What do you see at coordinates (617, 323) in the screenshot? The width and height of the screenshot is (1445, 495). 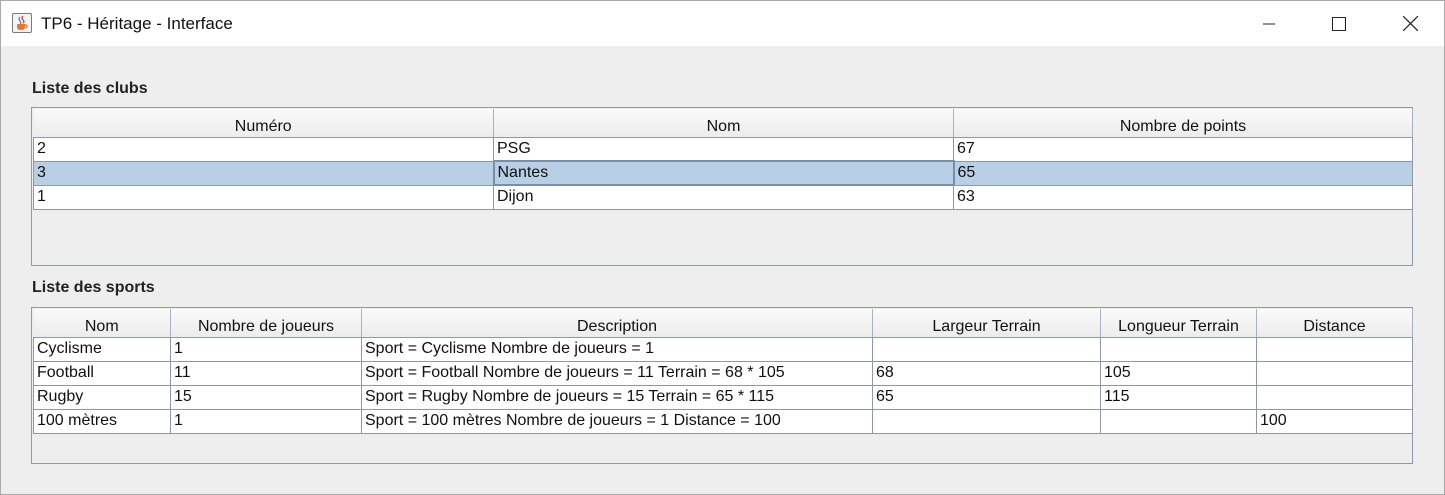 I see `column-header-description: Description` at bounding box center [617, 323].